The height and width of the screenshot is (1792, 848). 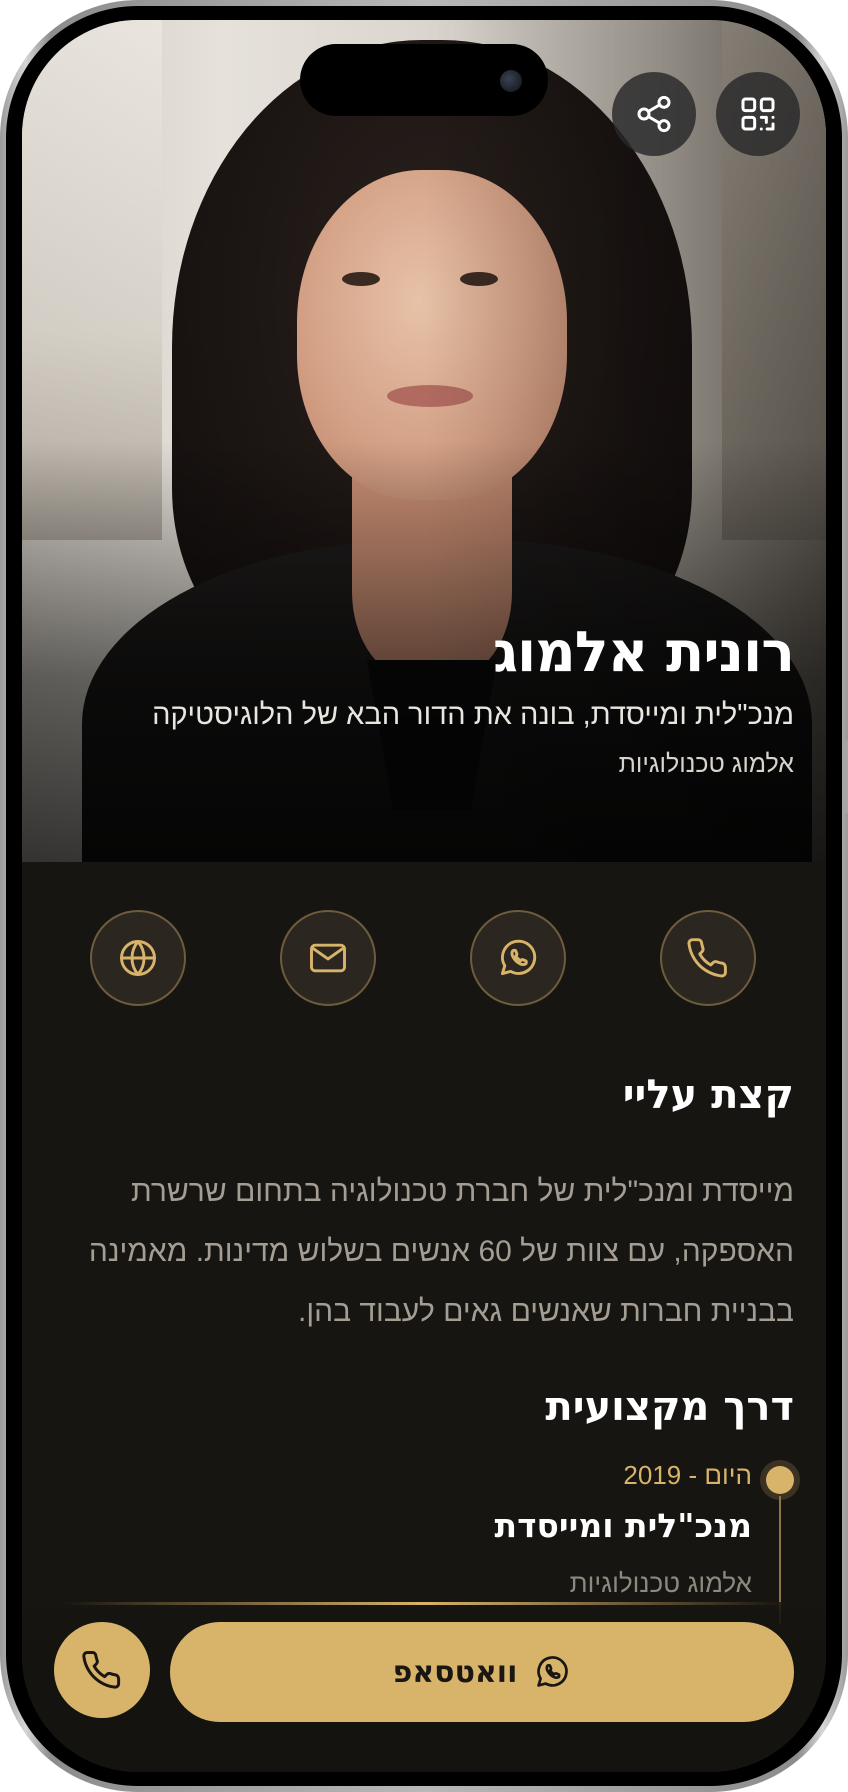 I want to click on call-button, so click(x=102, y=1670).